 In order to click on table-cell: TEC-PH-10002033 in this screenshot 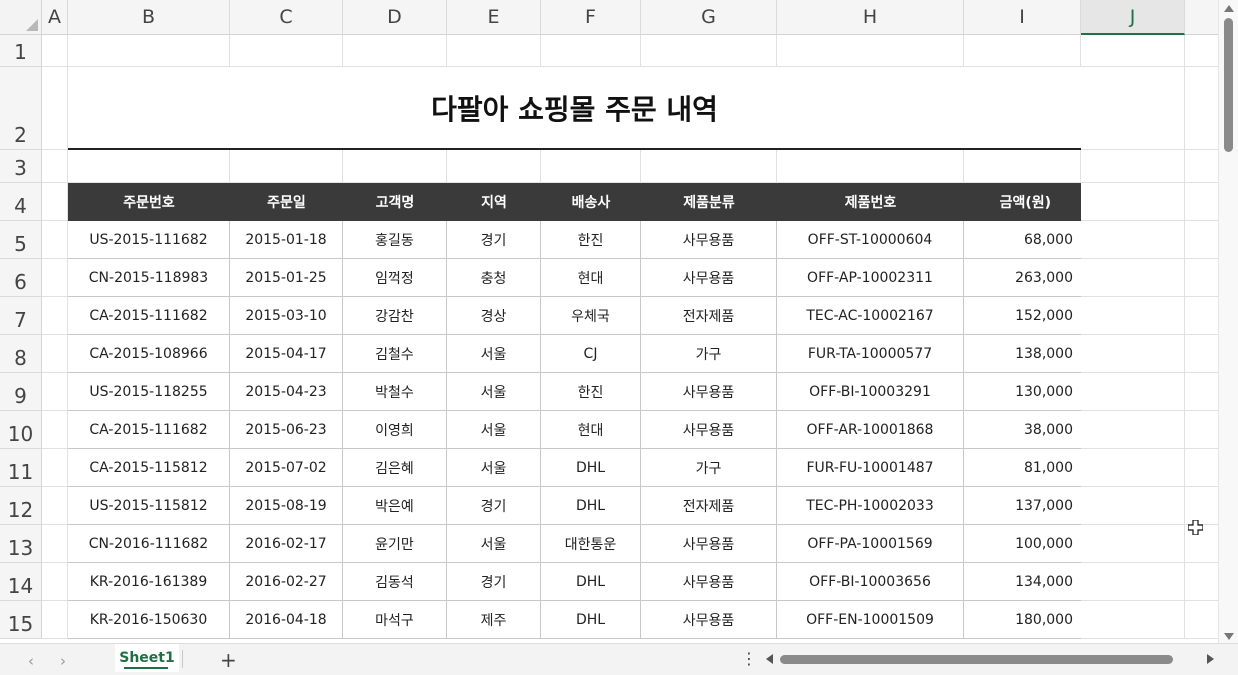, I will do `click(870, 506)`.